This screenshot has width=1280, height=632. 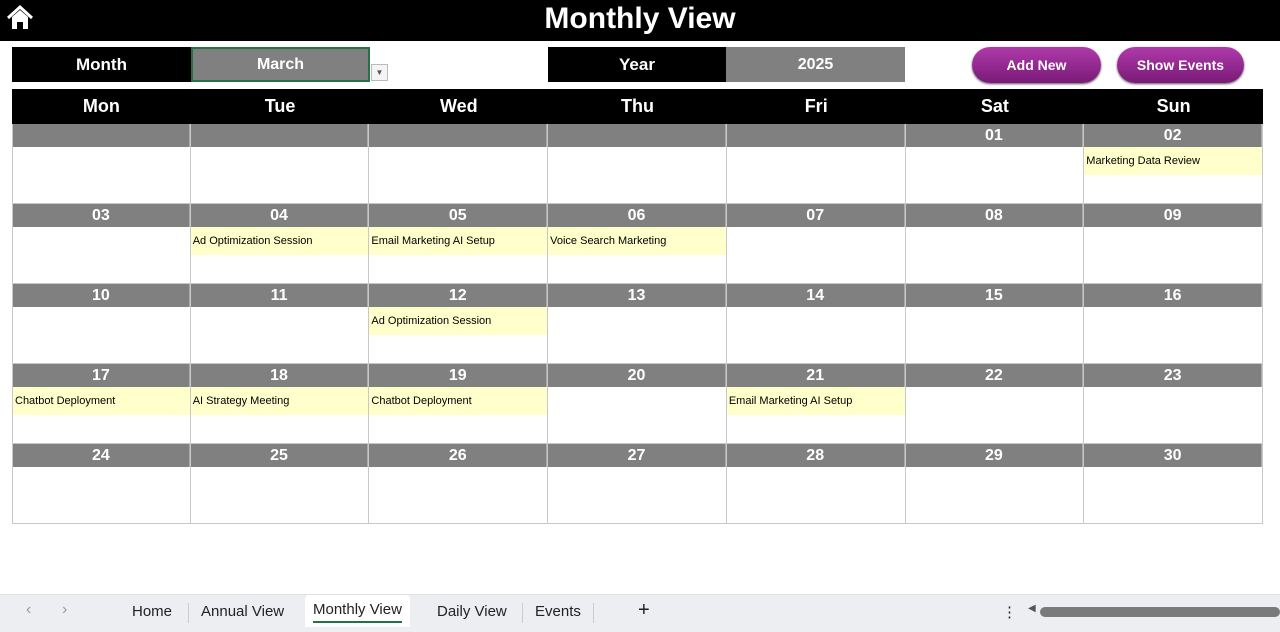 I want to click on title-bar: Monthly View, so click(x=640, y=20).